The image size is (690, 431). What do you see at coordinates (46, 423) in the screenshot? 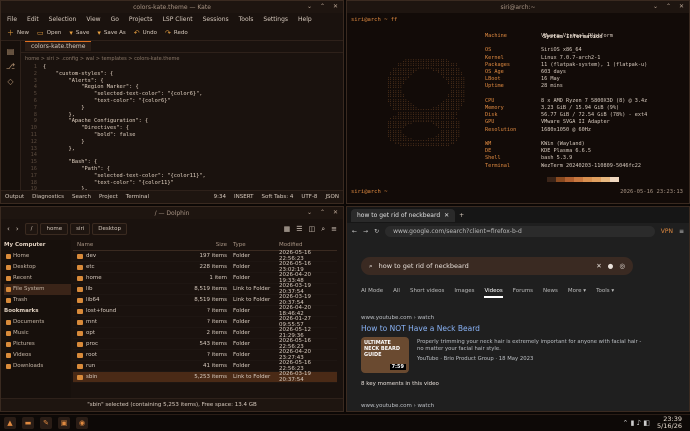
I see `task-kate-icon: ✎` at bounding box center [46, 423].